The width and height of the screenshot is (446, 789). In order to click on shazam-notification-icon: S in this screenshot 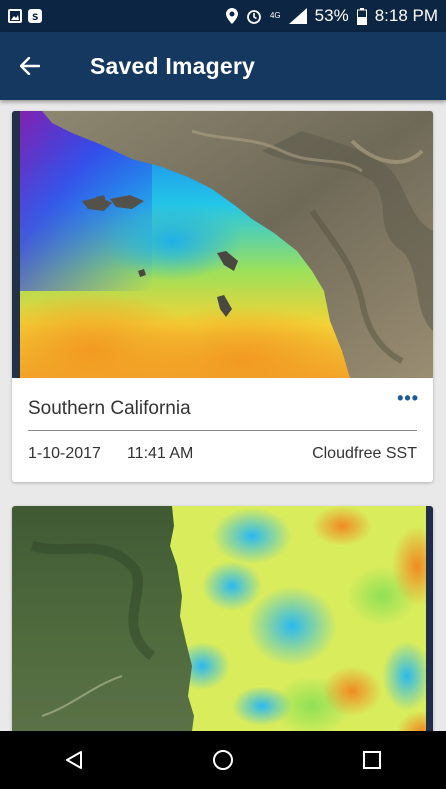, I will do `click(35, 16)`.